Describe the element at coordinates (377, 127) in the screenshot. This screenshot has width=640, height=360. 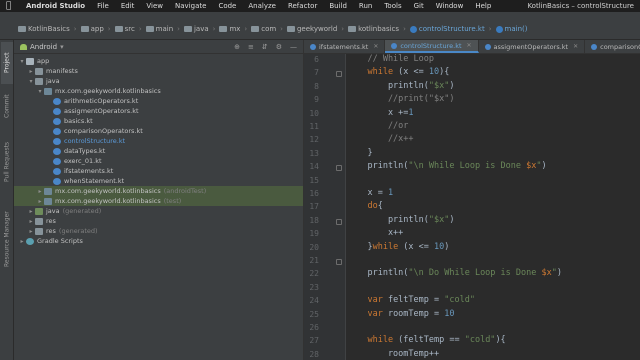
I see `code-line: //or` at that location.